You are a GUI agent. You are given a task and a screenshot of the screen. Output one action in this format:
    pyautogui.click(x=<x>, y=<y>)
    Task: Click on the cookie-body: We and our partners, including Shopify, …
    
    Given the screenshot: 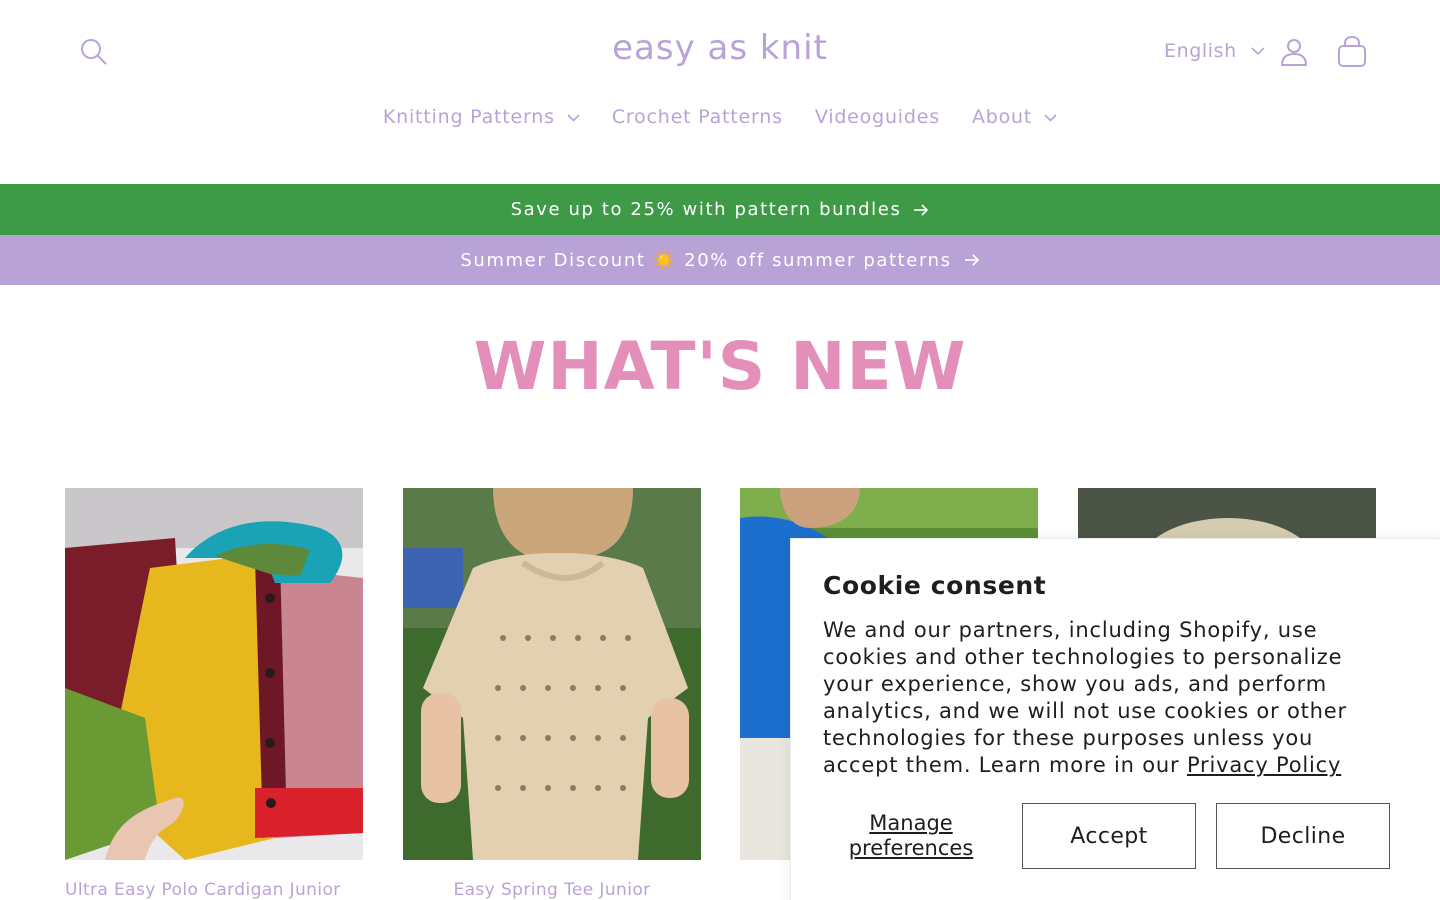 What is the action you would take?
    pyautogui.click(x=1093, y=698)
    